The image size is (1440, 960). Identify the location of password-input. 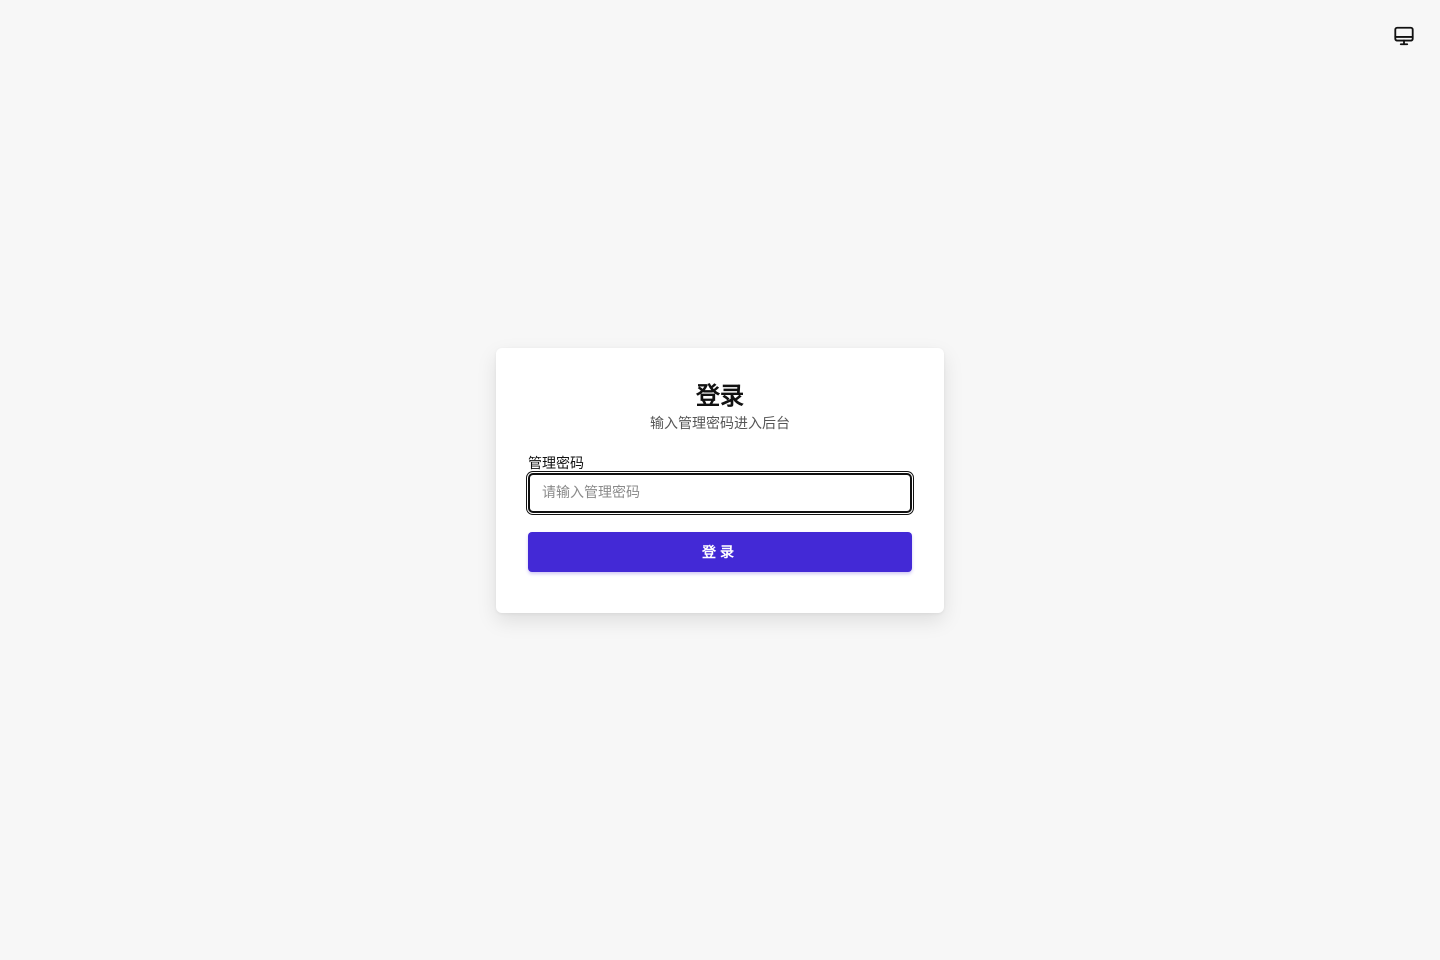
(720, 493).